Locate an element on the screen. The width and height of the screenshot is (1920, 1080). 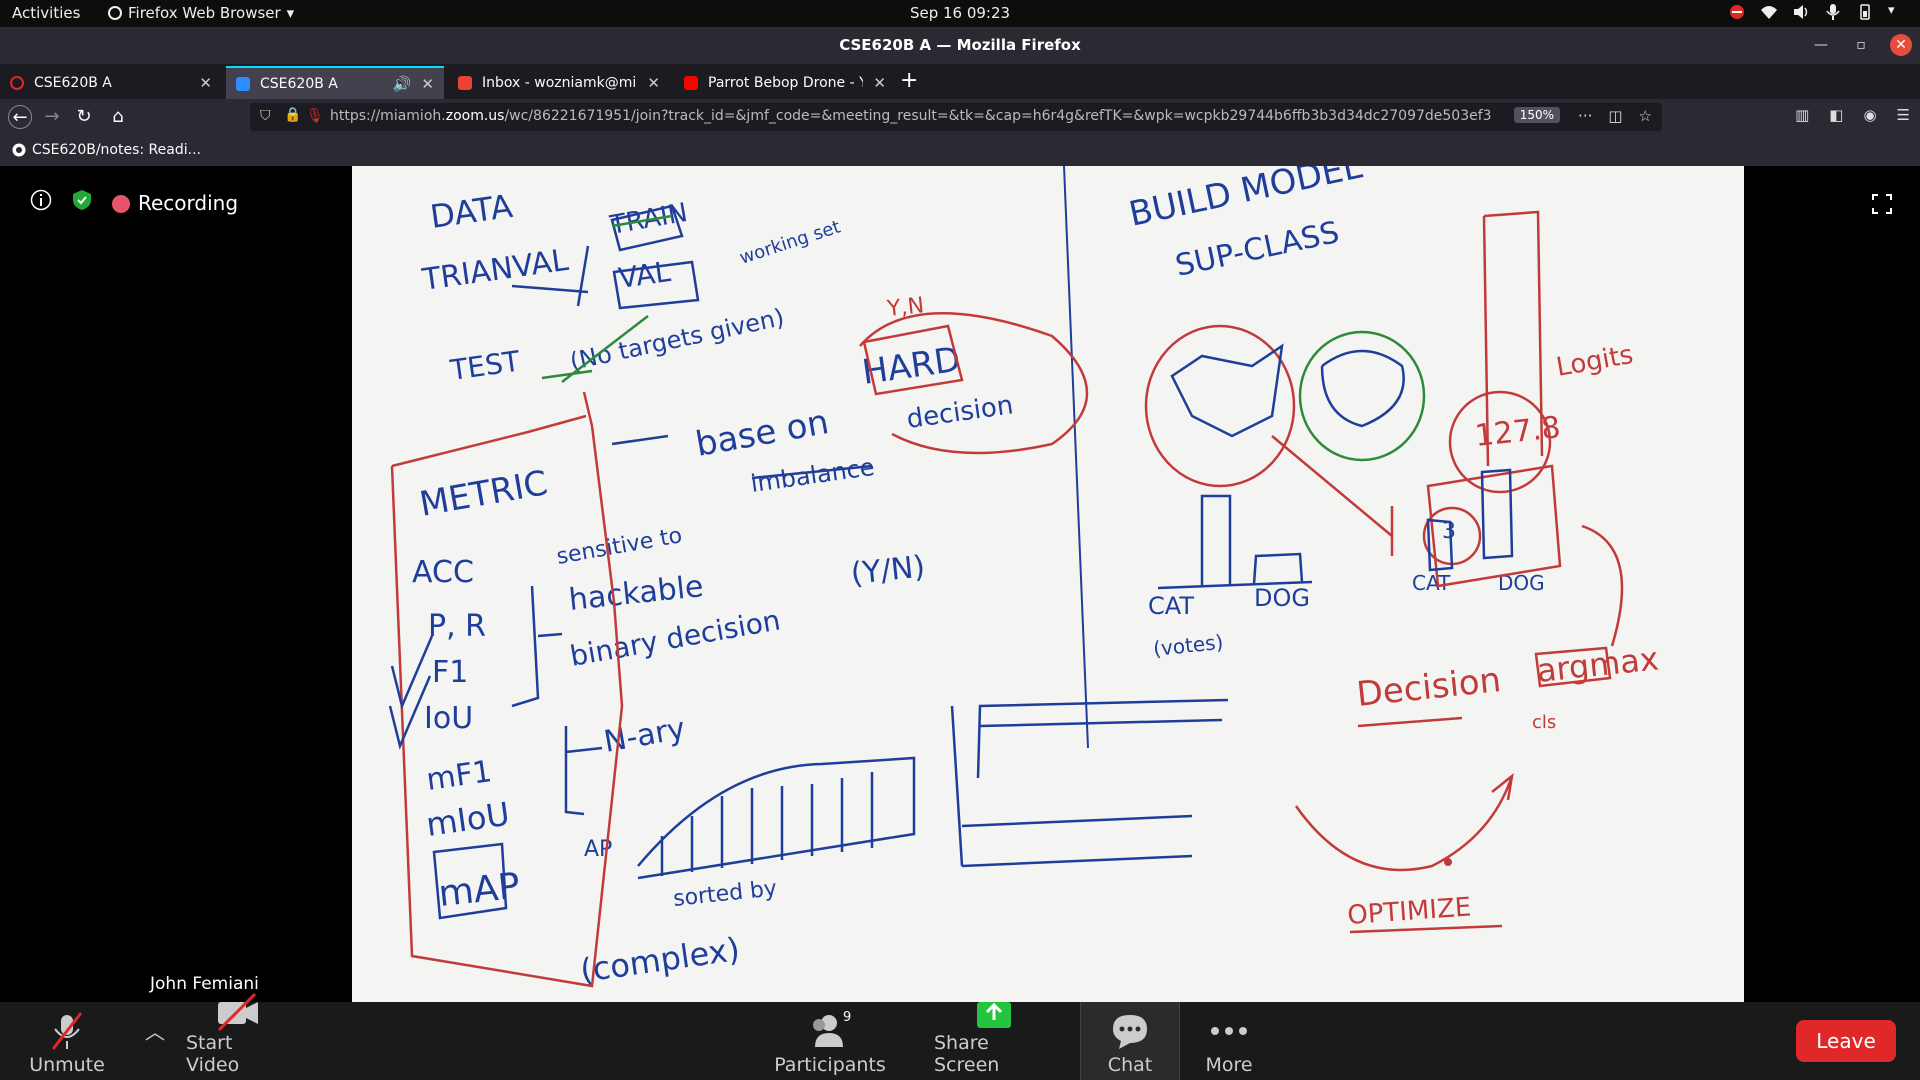
unmute-button: Unmute is located at coordinates (67, 1041).